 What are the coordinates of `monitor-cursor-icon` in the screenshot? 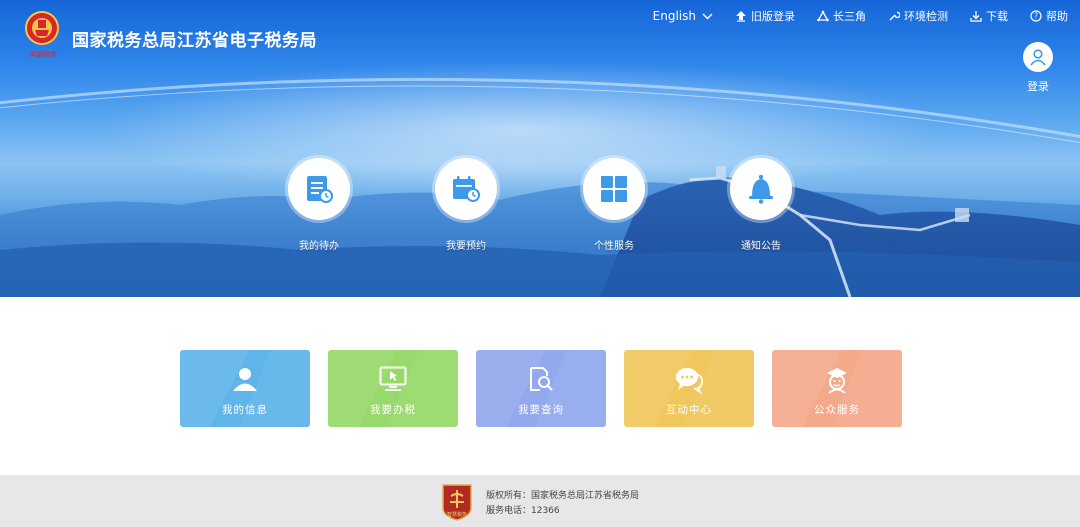 It's located at (393, 378).